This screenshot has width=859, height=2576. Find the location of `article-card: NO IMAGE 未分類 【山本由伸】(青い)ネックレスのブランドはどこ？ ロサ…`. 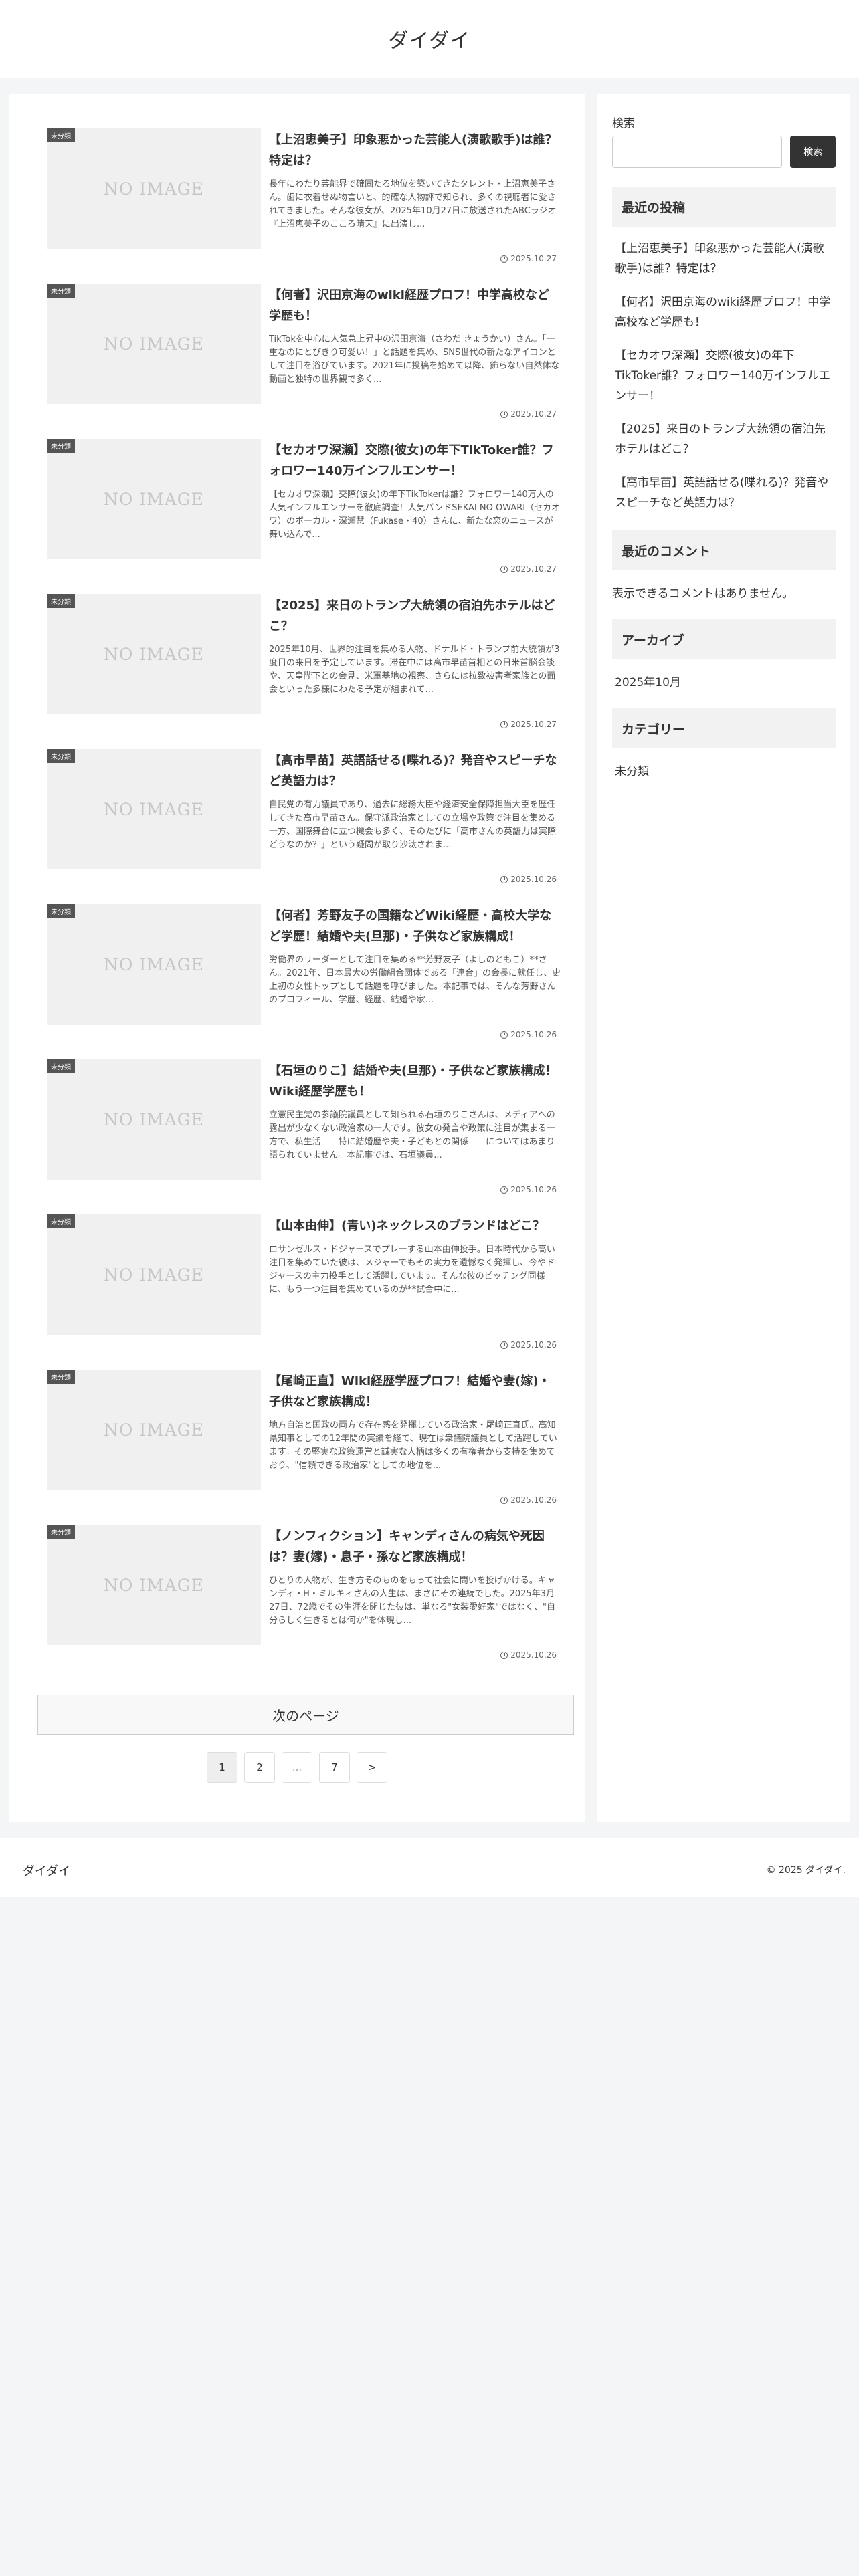

article-card: NO IMAGE 未分類 【山本由伸】(青い)ネックレスのブランドはどこ？ ロサ… is located at coordinates (301, 1270).